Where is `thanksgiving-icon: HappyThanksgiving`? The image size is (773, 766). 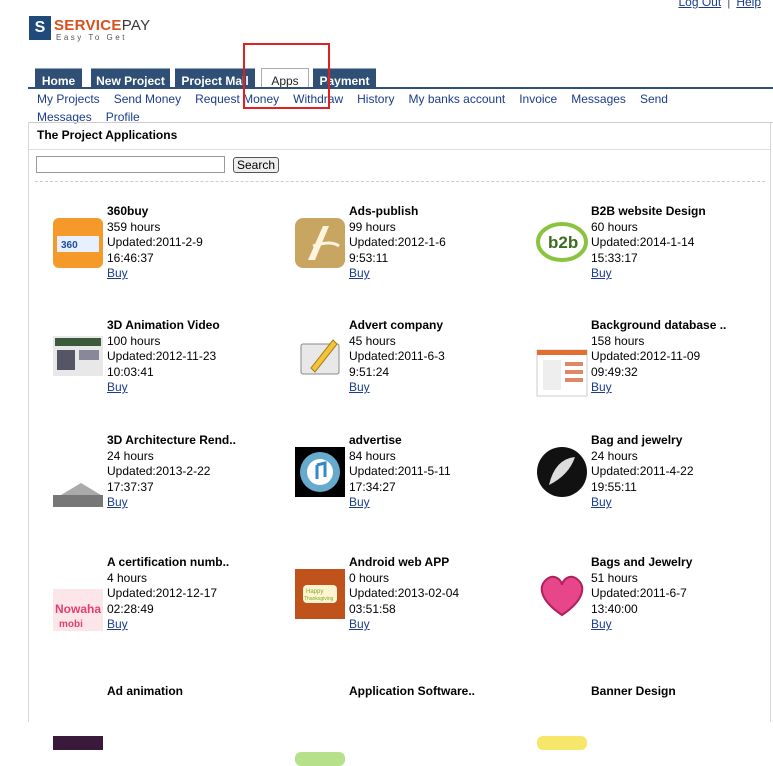 thanksgiving-icon: HappyThanksgiving is located at coordinates (320, 594).